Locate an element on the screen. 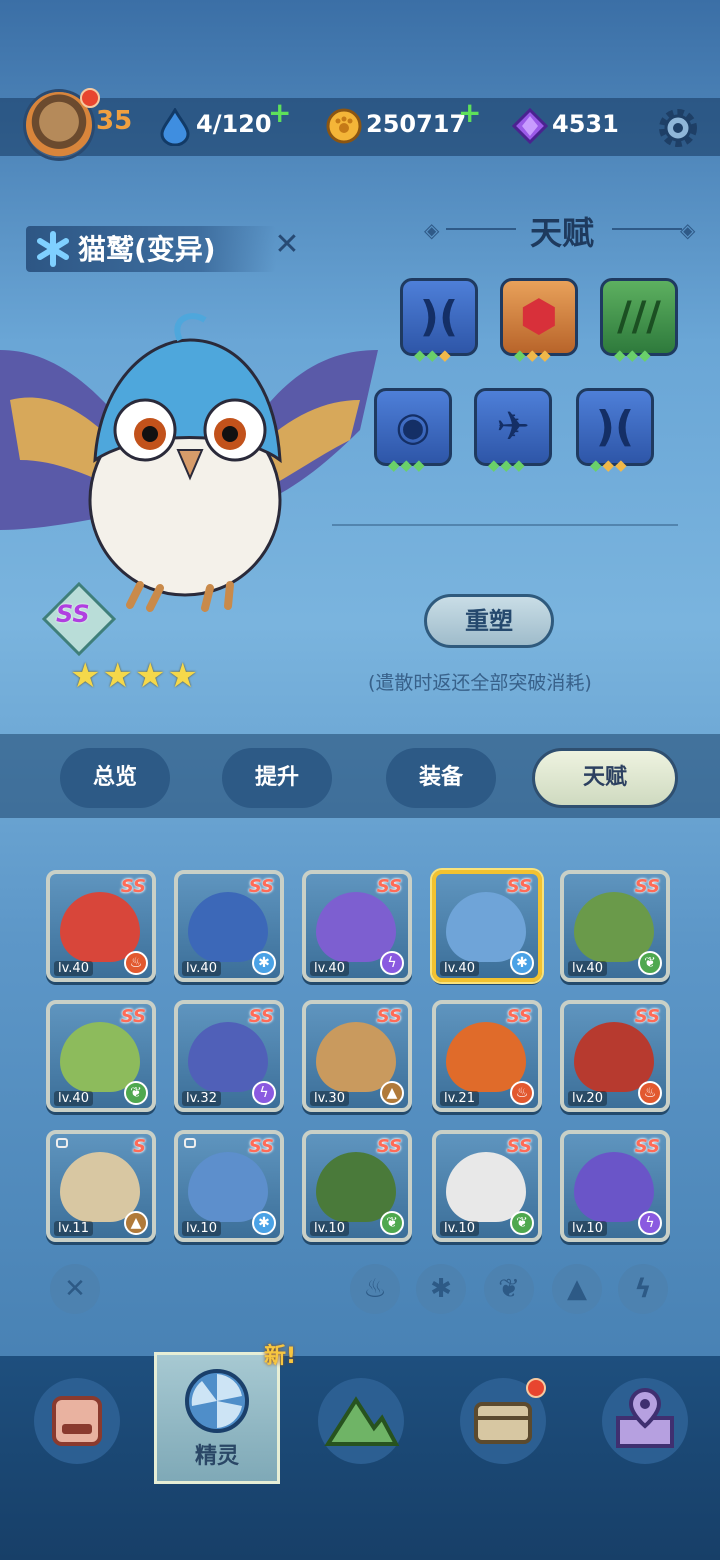 This screenshot has height=1560, width=720. ornament-left-icon: ◈ is located at coordinates (432, 230).